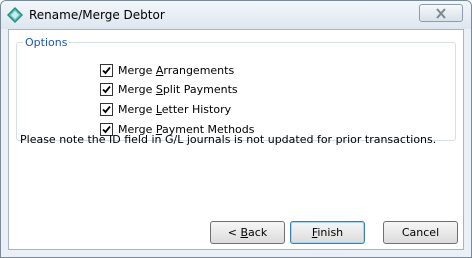  What do you see at coordinates (97, 15) in the screenshot?
I see `window-title: Rename/Merge Debtor` at bounding box center [97, 15].